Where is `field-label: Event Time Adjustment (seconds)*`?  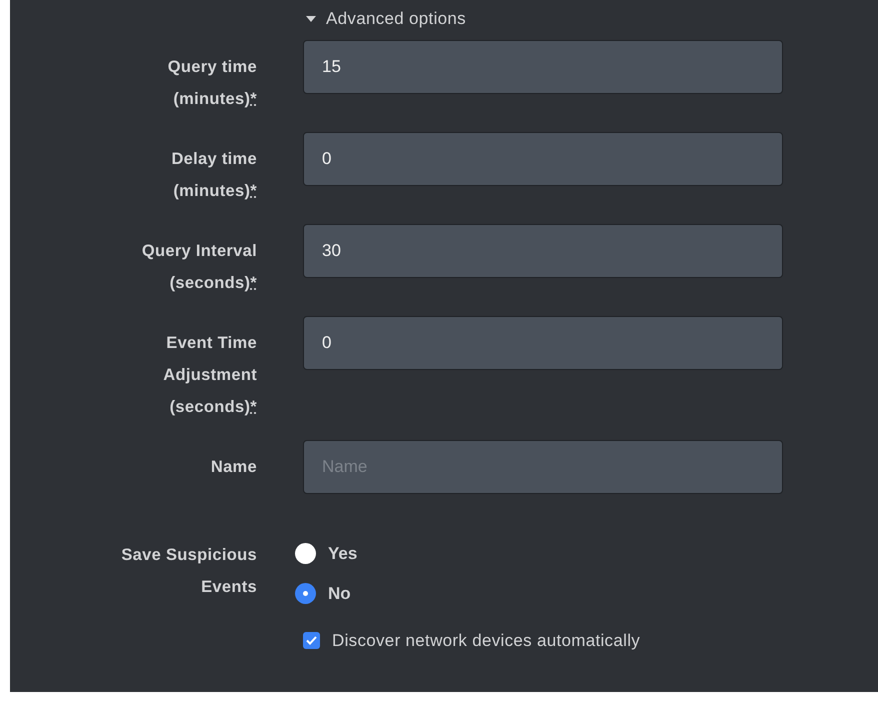
field-label: Event Time Adjustment (seconds)* is located at coordinates (209, 375).